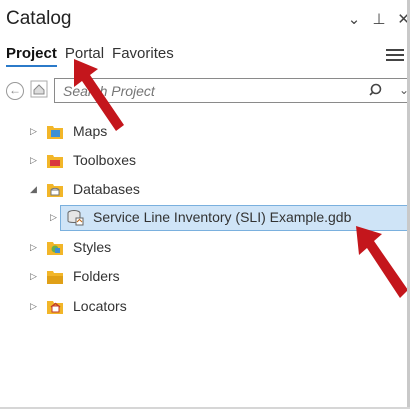 This screenshot has width=410, height=409. I want to click on pin-icon: ⊥, so click(378, 19).